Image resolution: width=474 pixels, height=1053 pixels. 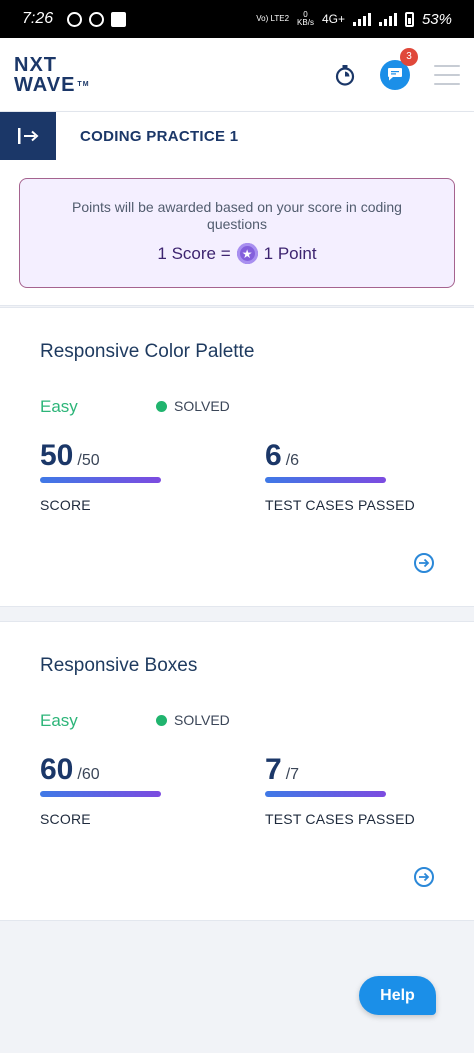 What do you see at coordinates (88, 460) in the screenshot?
I see `score-total: /50` at bounding box center [88, 460].